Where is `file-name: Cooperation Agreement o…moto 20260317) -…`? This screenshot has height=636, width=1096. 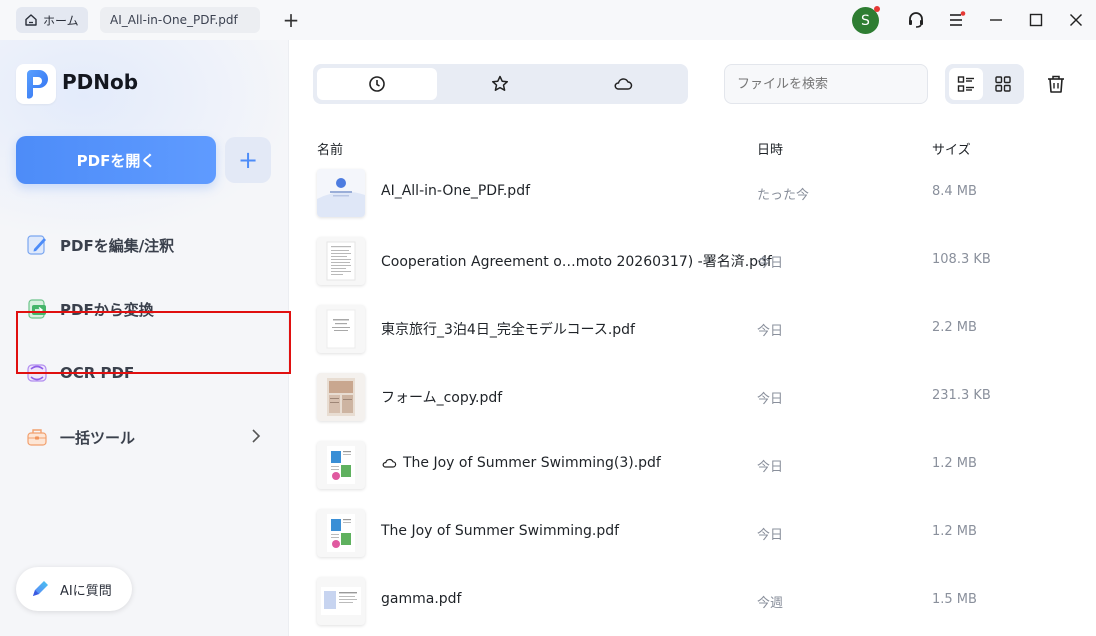
file-name: Cooperation Agreement o…moto 20260317) -… is located at coordinates (576, 262).